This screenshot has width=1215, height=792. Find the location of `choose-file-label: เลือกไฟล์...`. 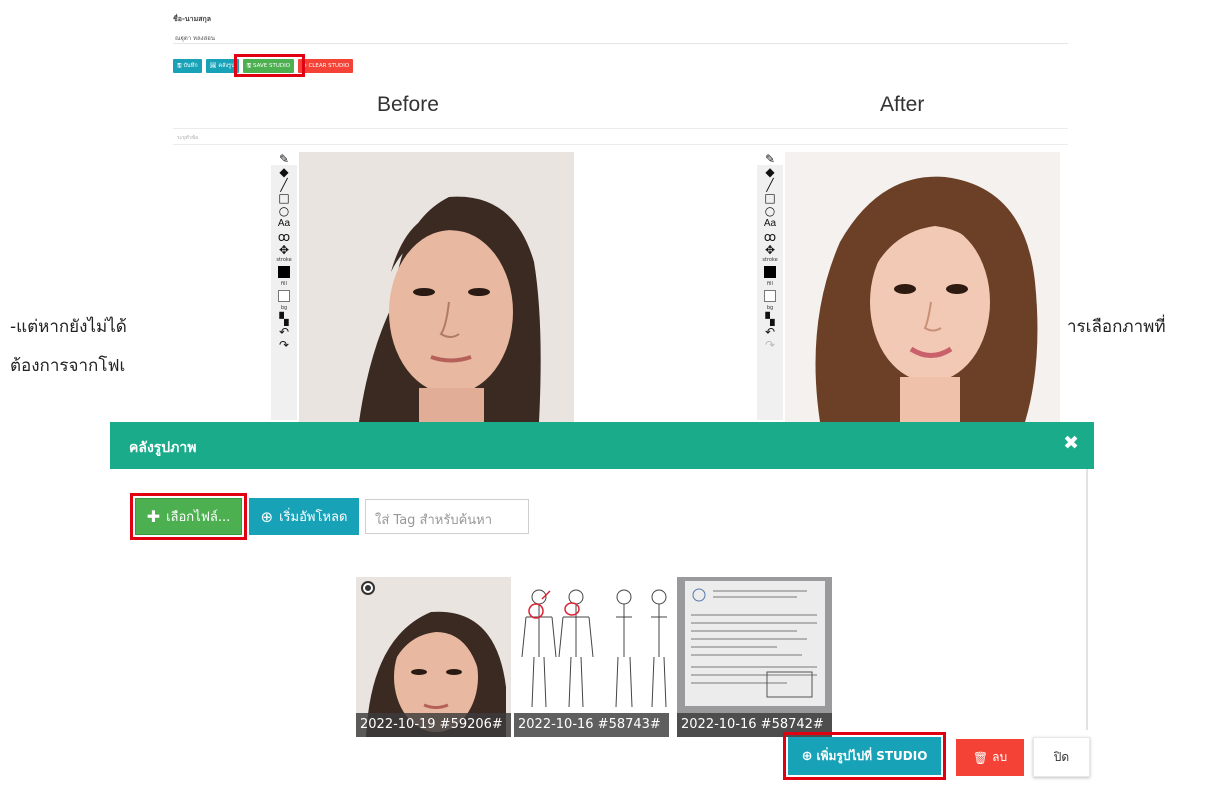

choose-file-label: เลือกไฟล์... is located at coordinates (198, 517).